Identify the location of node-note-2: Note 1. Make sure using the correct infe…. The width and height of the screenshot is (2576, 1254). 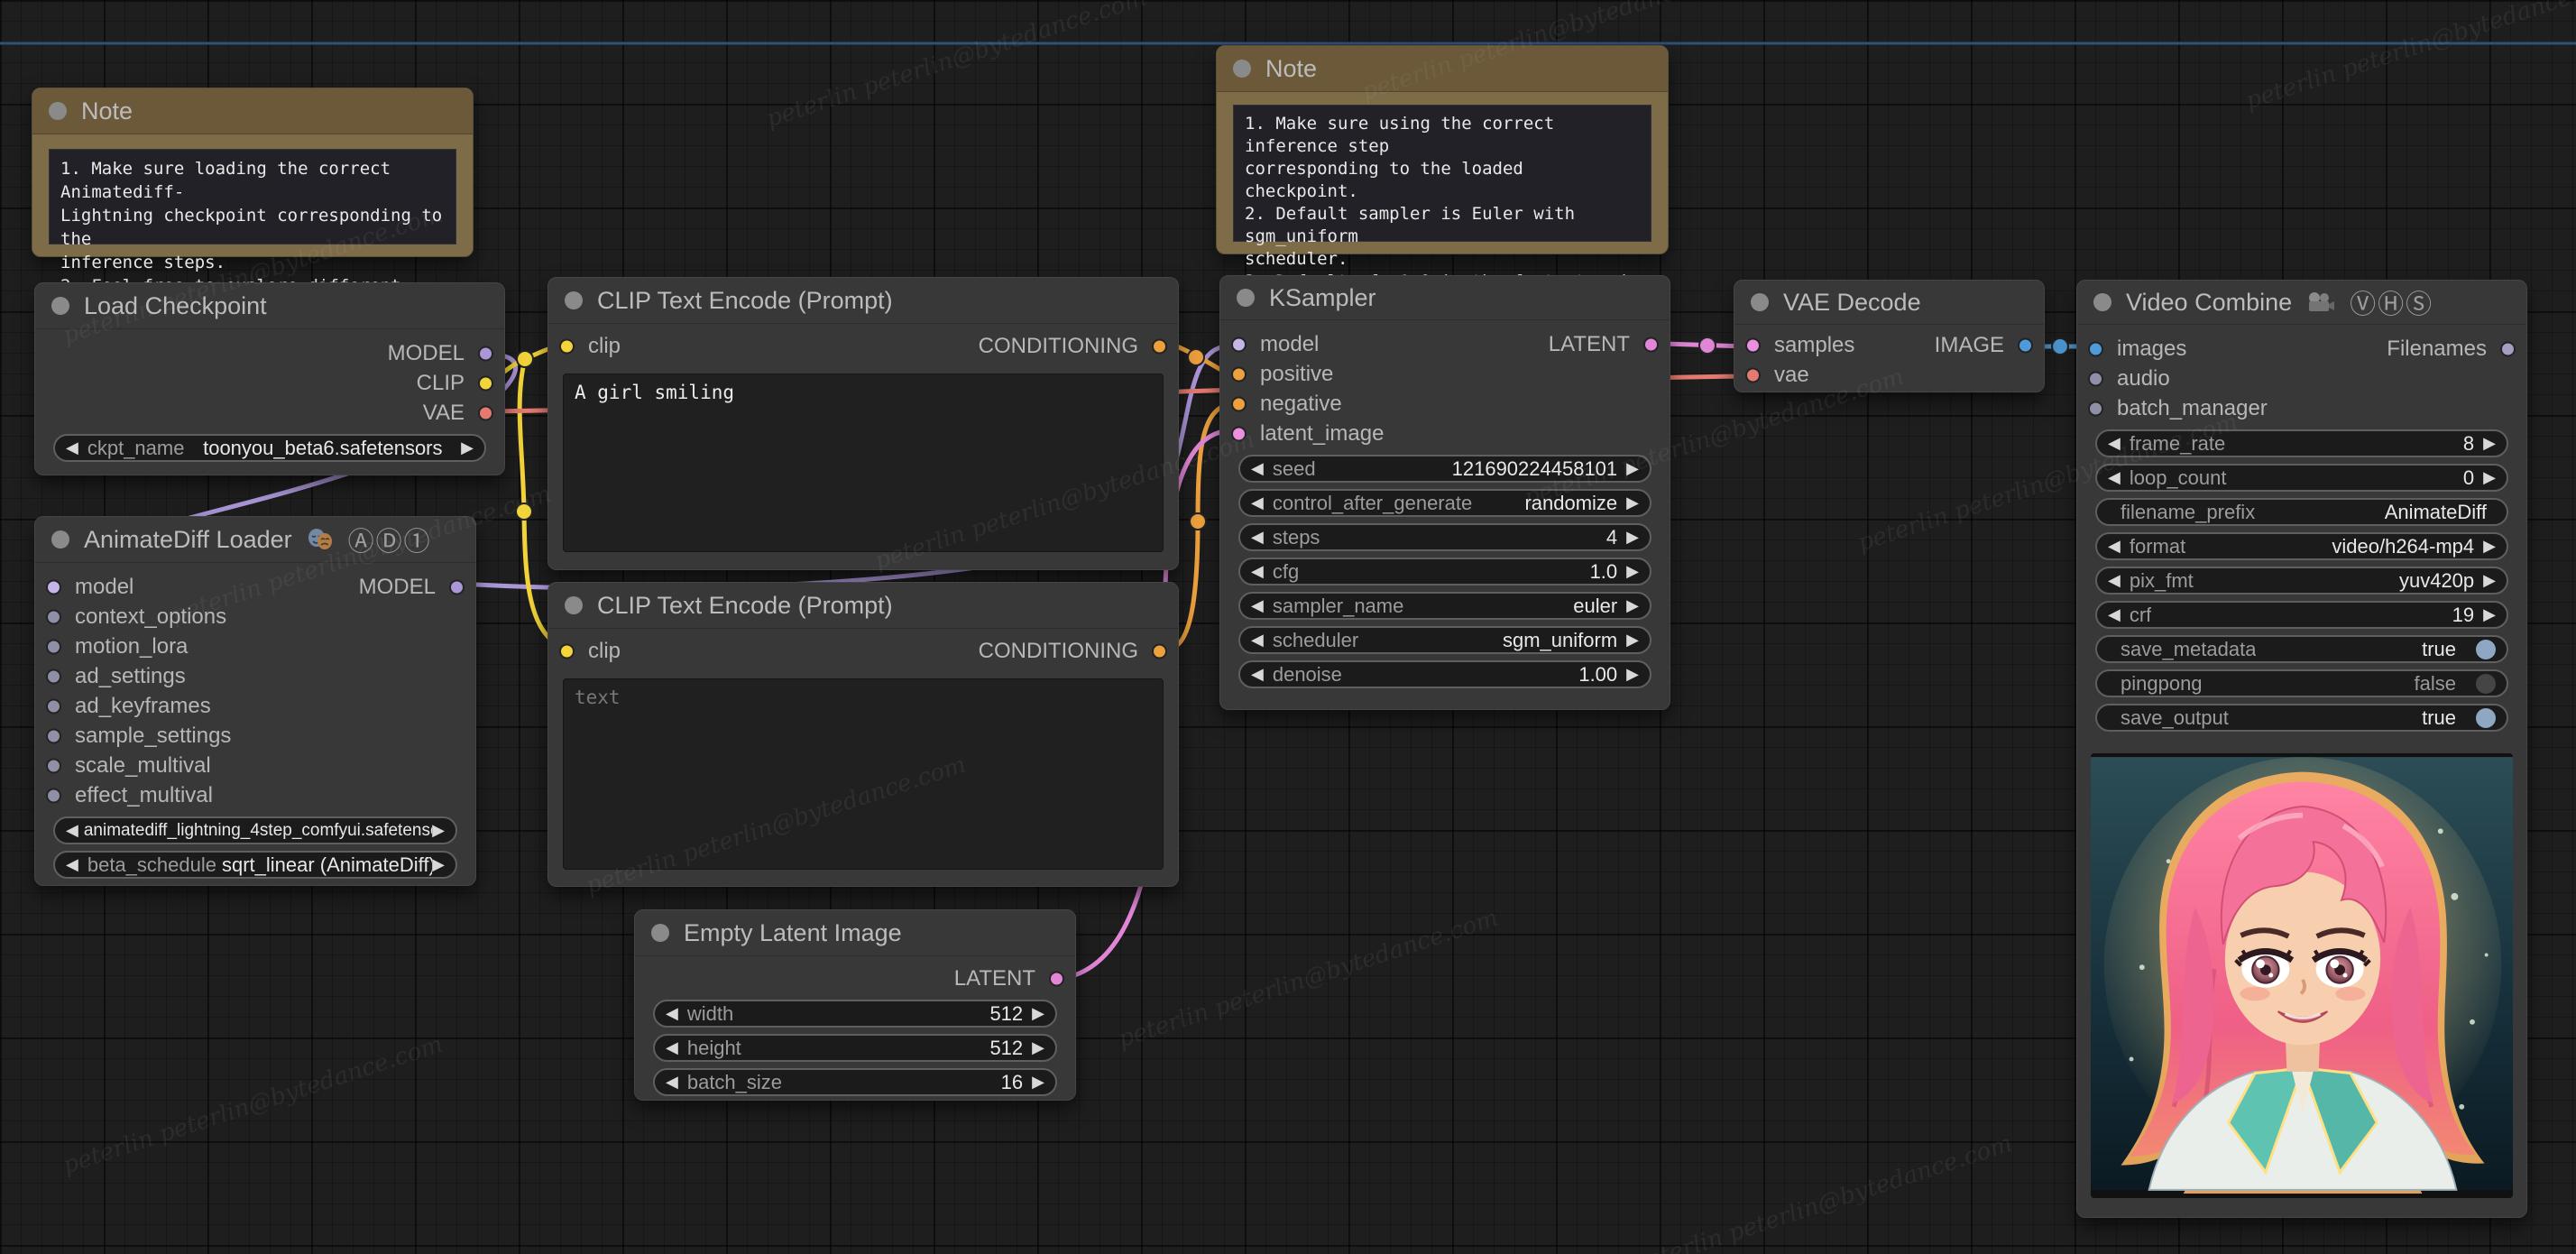
(1443, 213).